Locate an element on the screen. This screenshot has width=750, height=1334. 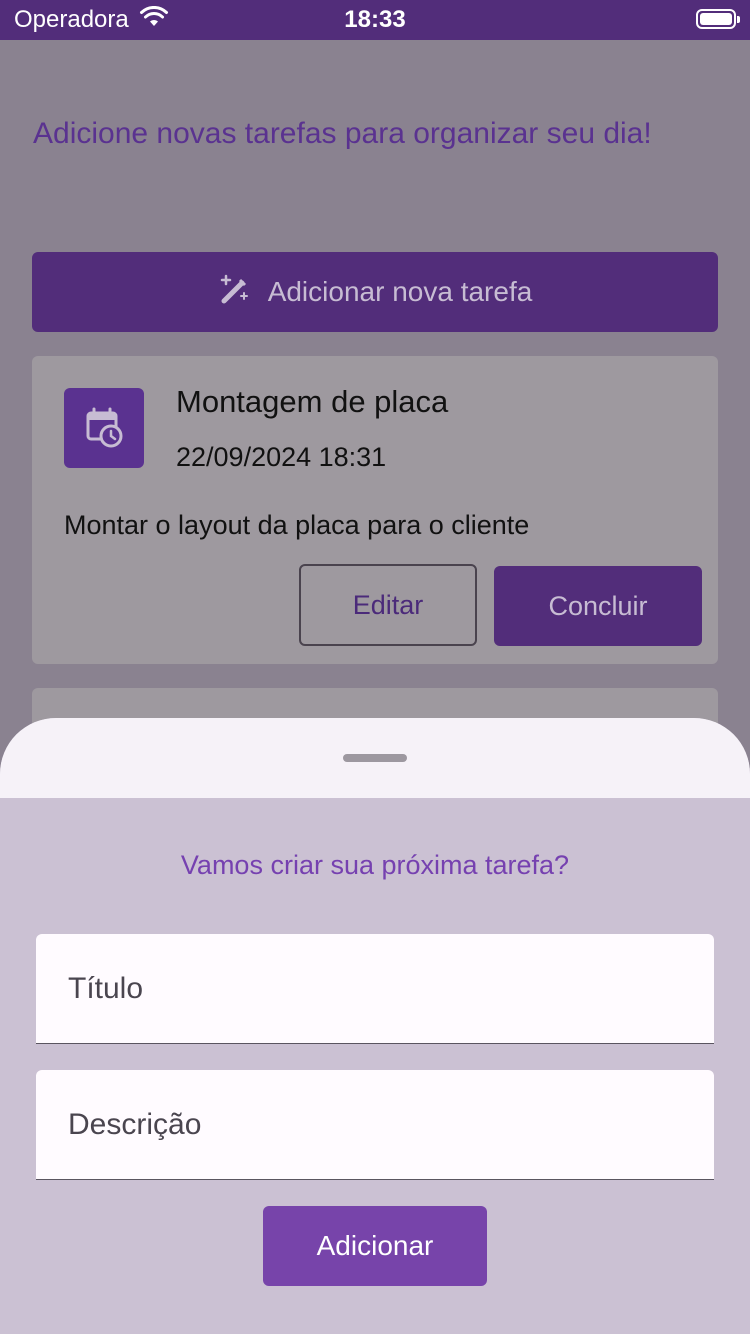
battery-icon is located at coordinates (718, 19).